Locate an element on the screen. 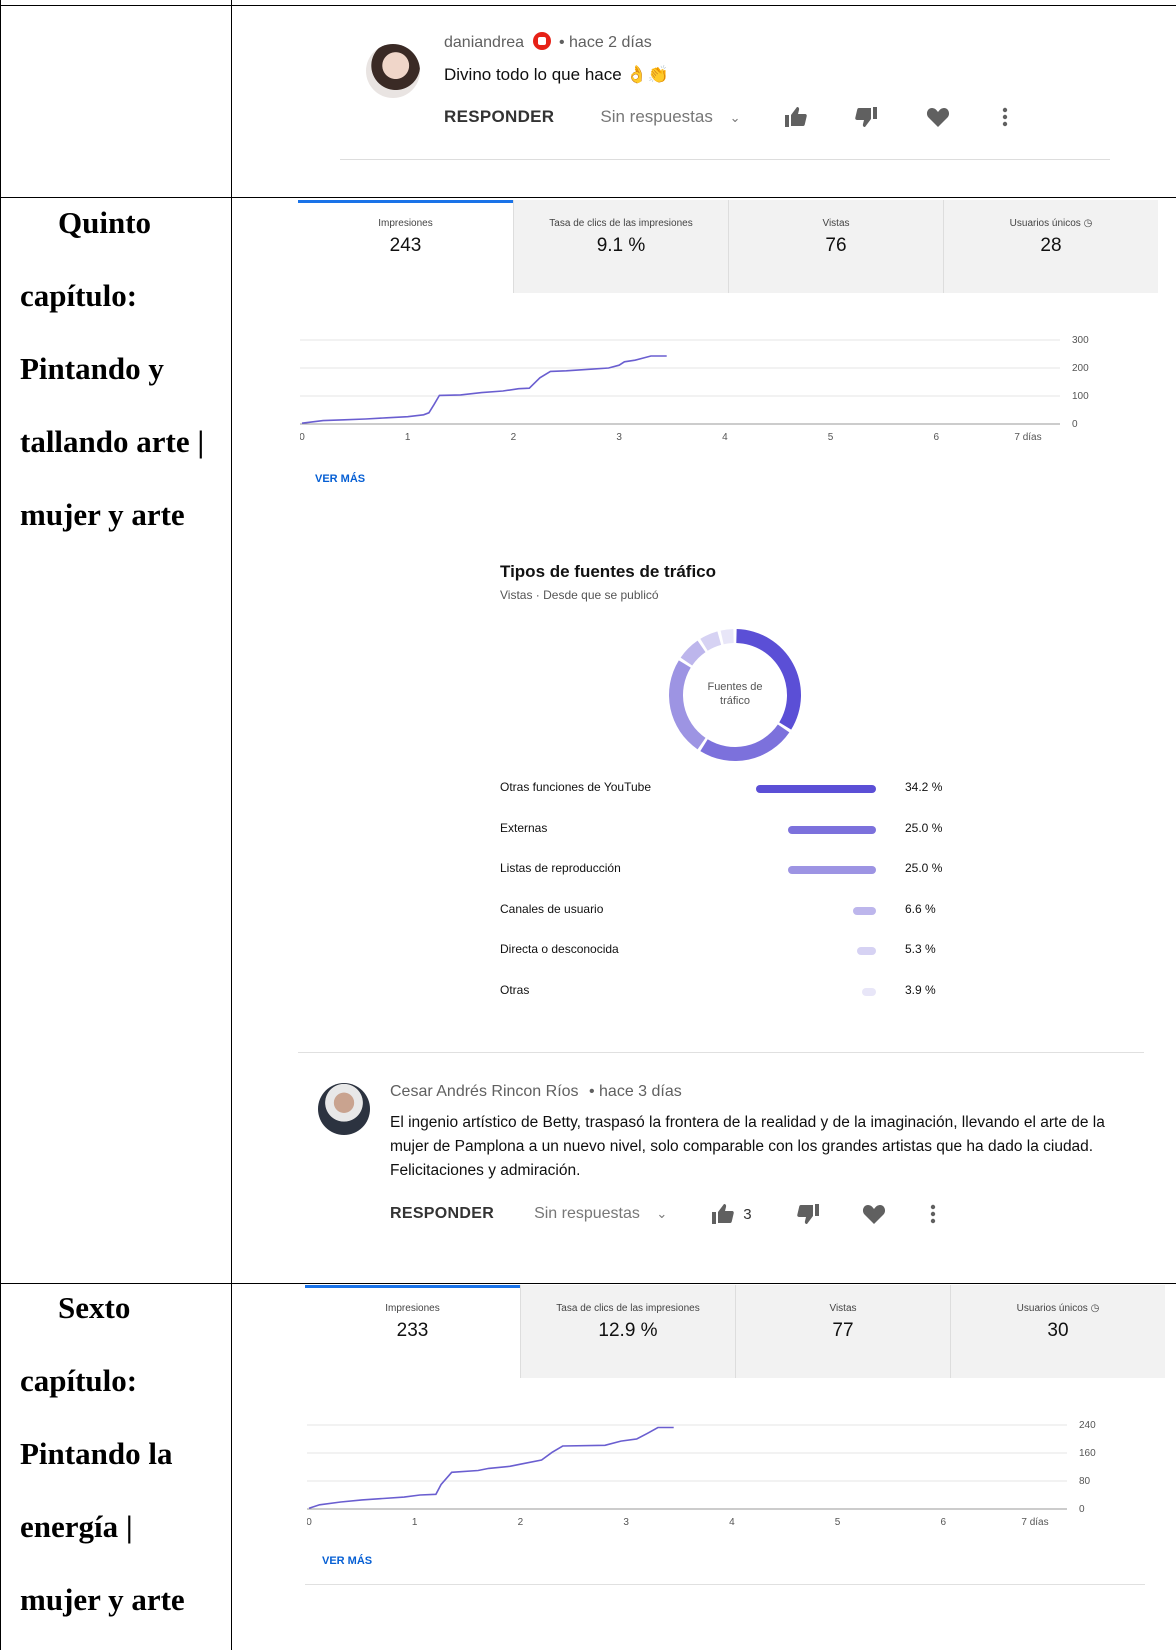 This screenshot has height=1650, width=1176. chapter-line: Sexto is located at coordinates (94, 1307).